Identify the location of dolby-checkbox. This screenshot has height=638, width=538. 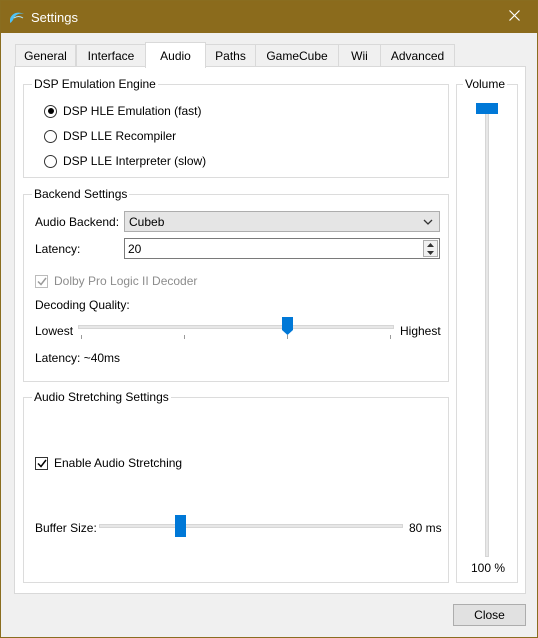
(41, 281).